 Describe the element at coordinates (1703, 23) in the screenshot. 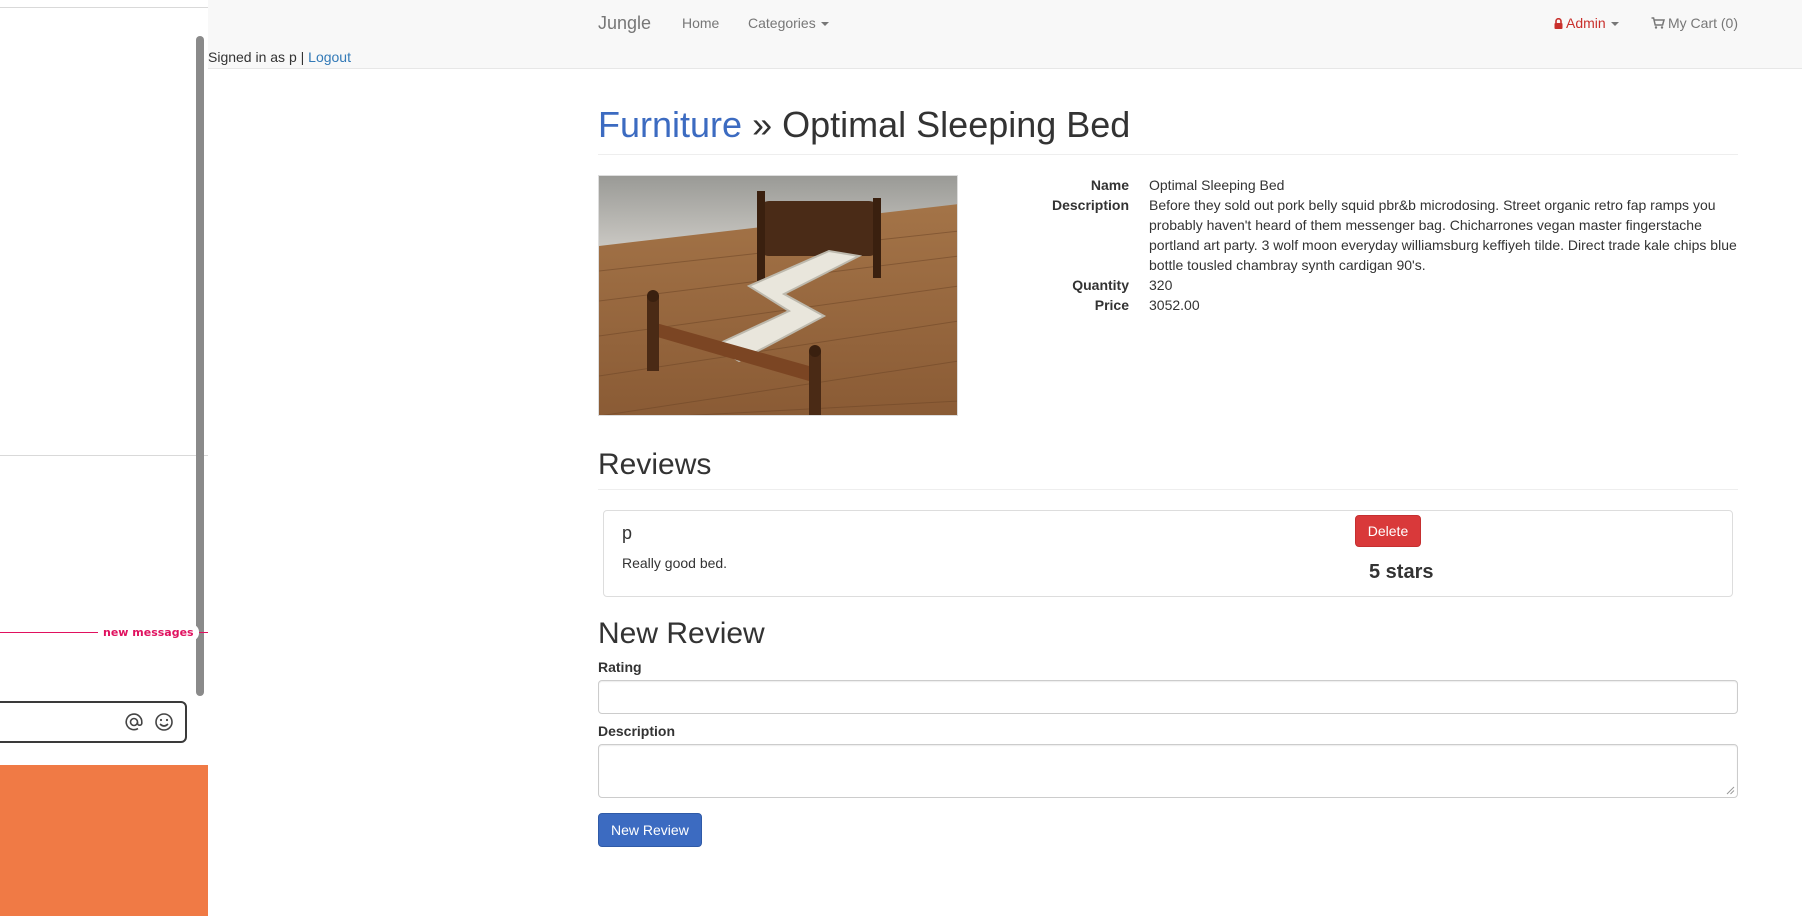

I see `nav-cart-label: My Cart (0)` at that location.